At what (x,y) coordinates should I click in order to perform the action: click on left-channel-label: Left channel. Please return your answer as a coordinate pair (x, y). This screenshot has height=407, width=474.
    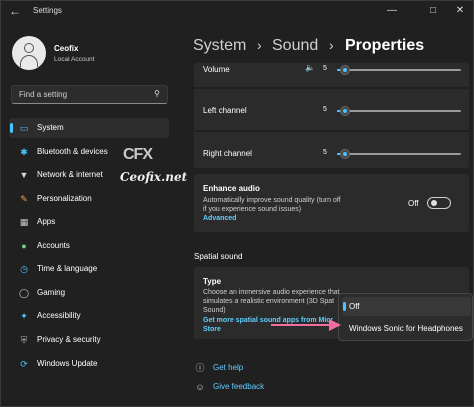
    Looking at the image, I should click on (225, 110).